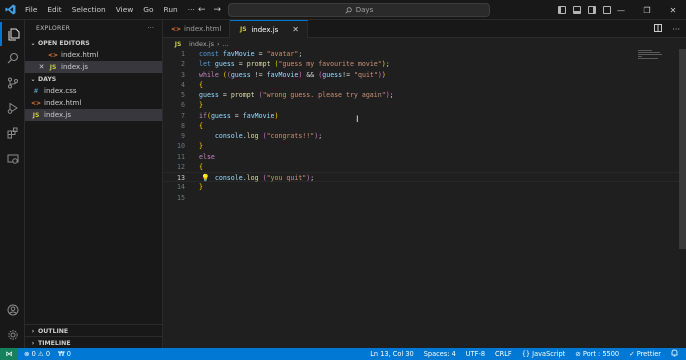  What do you see at coordinates (424, 85) in the screenshot?
I see `code-line: 4{` at bounding box center [424, 85].